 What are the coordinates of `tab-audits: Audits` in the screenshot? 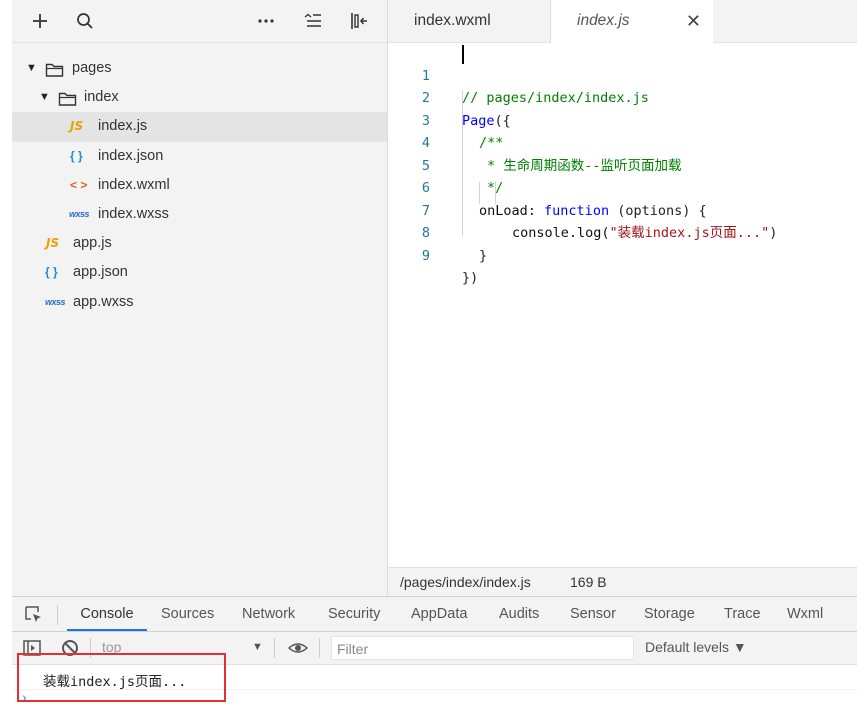 It's located at (519, 614).